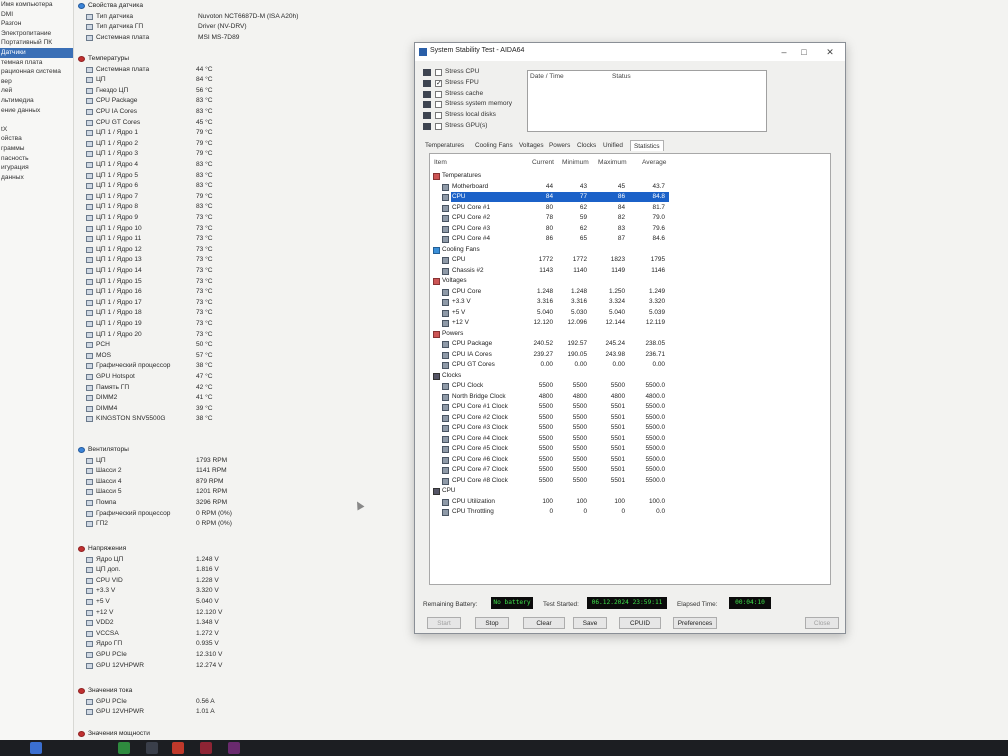  I want to click on group-row: Clocks, so click(630, 376).